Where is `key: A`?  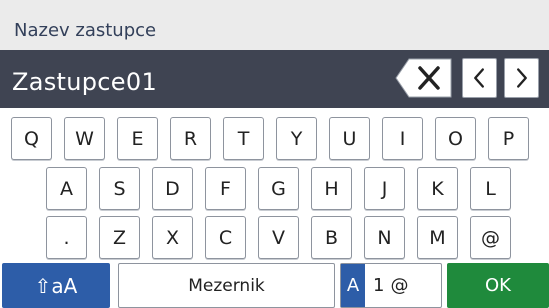 key: A is located at coordinates (66, 188).